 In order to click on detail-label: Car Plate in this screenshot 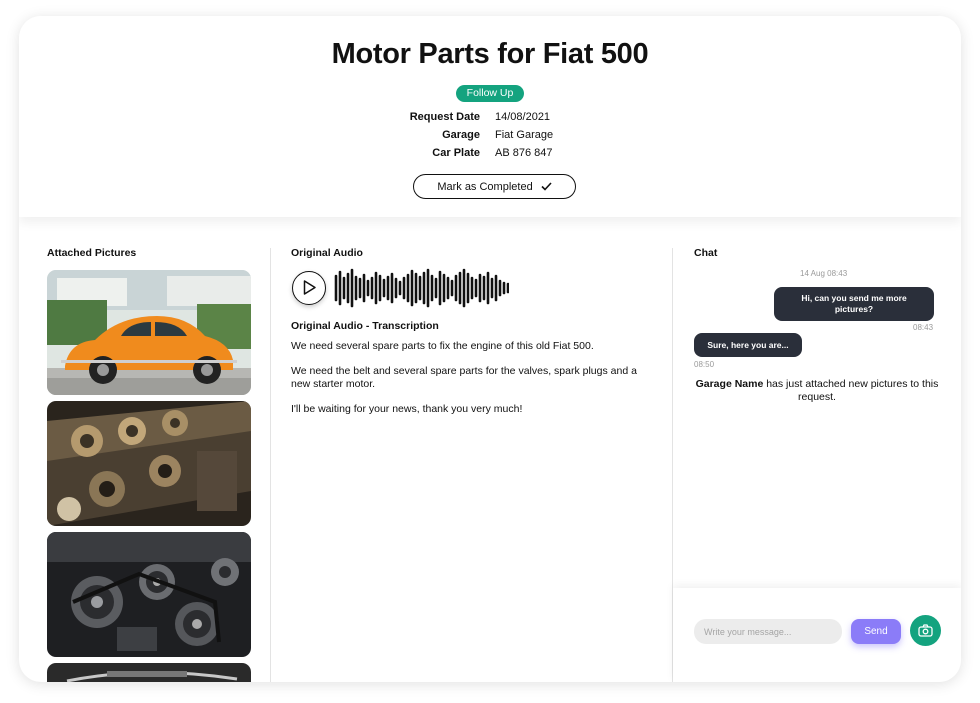, I will do `click(456, 153)`.